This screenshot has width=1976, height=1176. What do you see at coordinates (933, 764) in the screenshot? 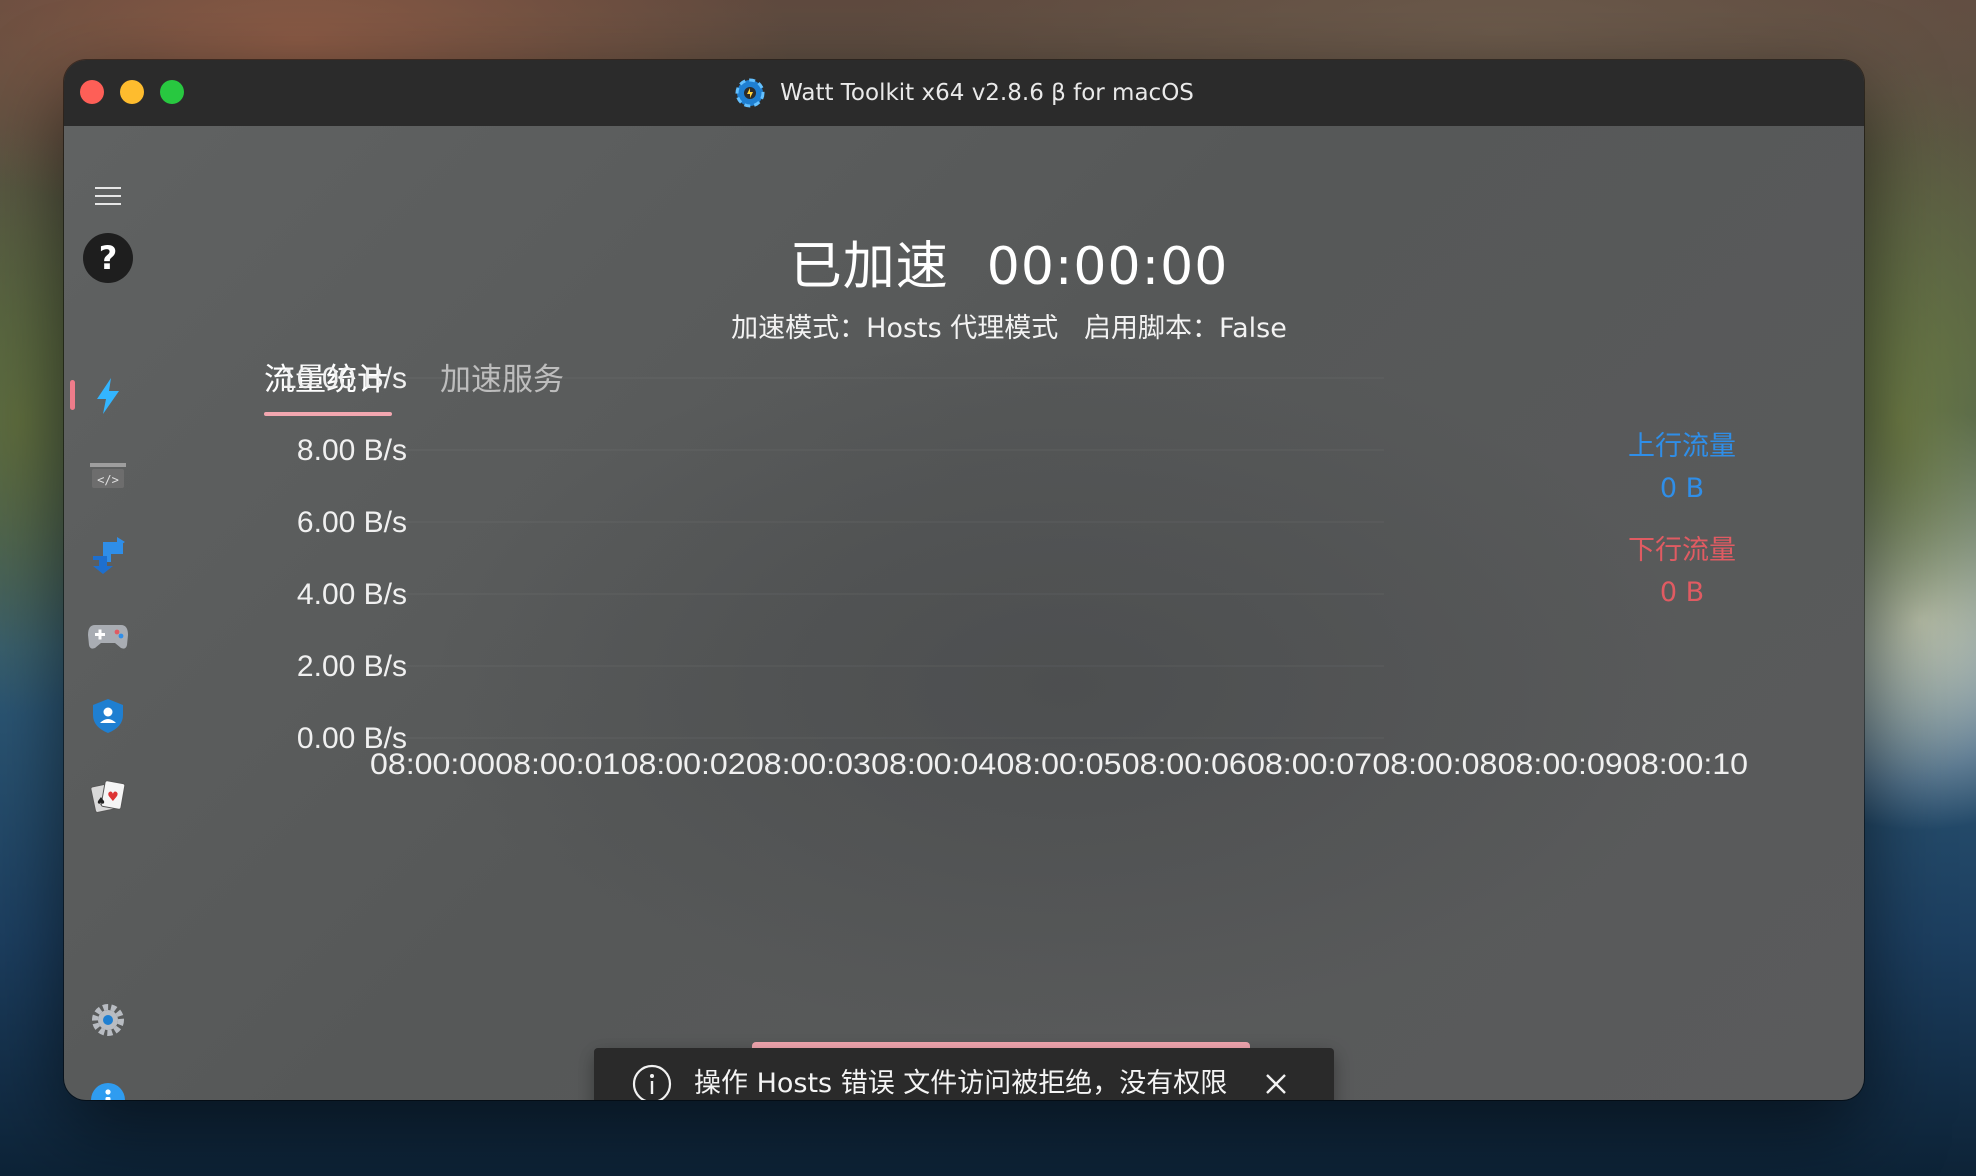
I see `chart-x-tick-label: 08:00:04` at bounding box center [933, 764].